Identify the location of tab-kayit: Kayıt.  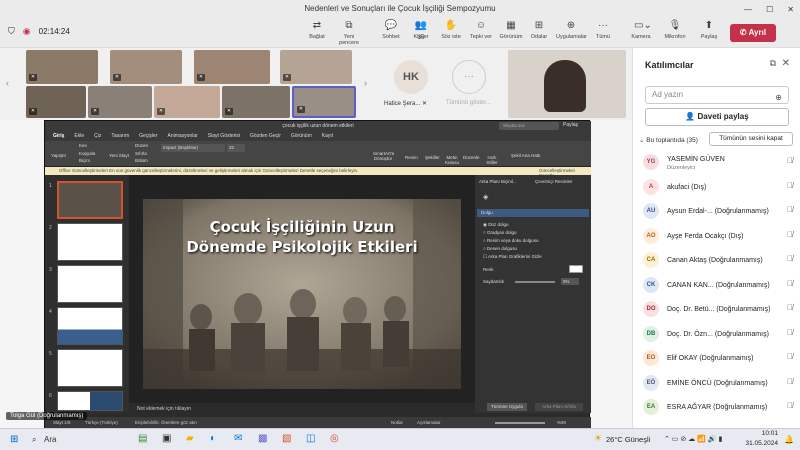
(327, 136).